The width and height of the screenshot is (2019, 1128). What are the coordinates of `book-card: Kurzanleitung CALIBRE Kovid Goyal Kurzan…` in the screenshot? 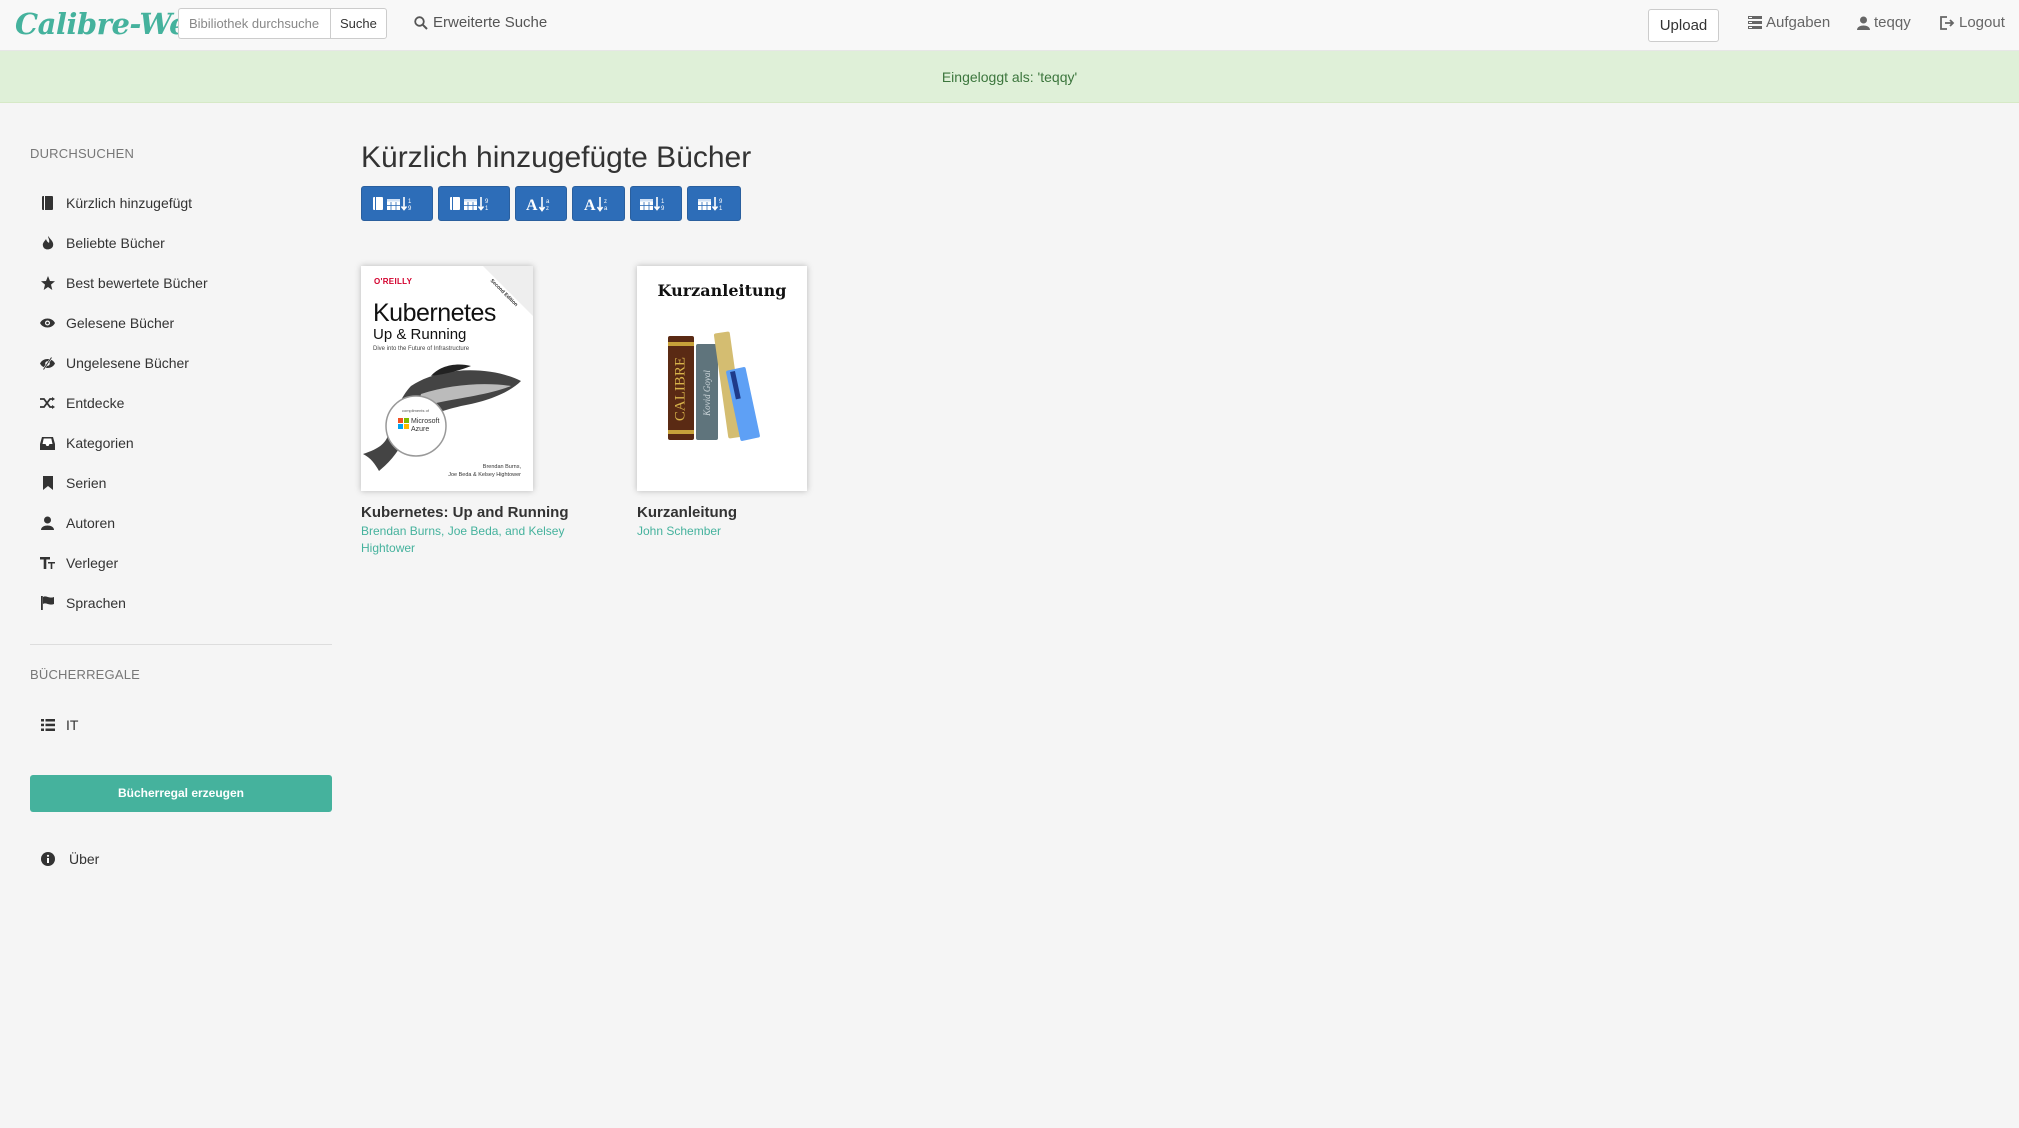 It's located at (737, 403).